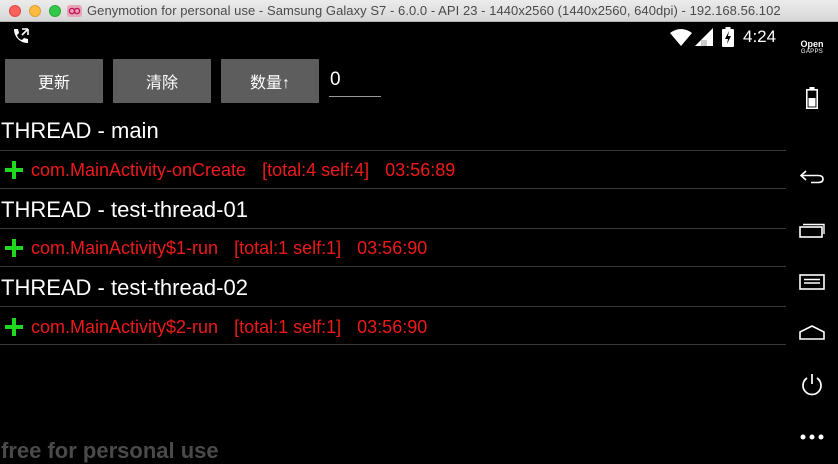 The height and width of the screenshot is (464, 838). Describe the element at coordinates (316, 170) in the screenshot. I see `method-stats: [total:4 self:4]` at that location.